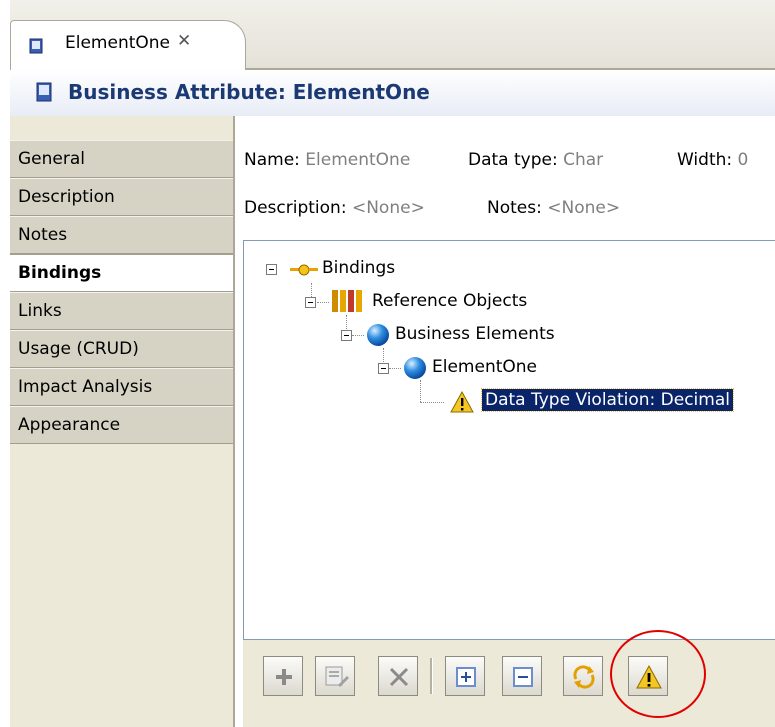 Image resolution: width=775 pixels, height=727 pixels. What do you see at coordinates (713, 160) in the screenshot?
I see `width-field: Width: 0` at bounding box center [713, 160].